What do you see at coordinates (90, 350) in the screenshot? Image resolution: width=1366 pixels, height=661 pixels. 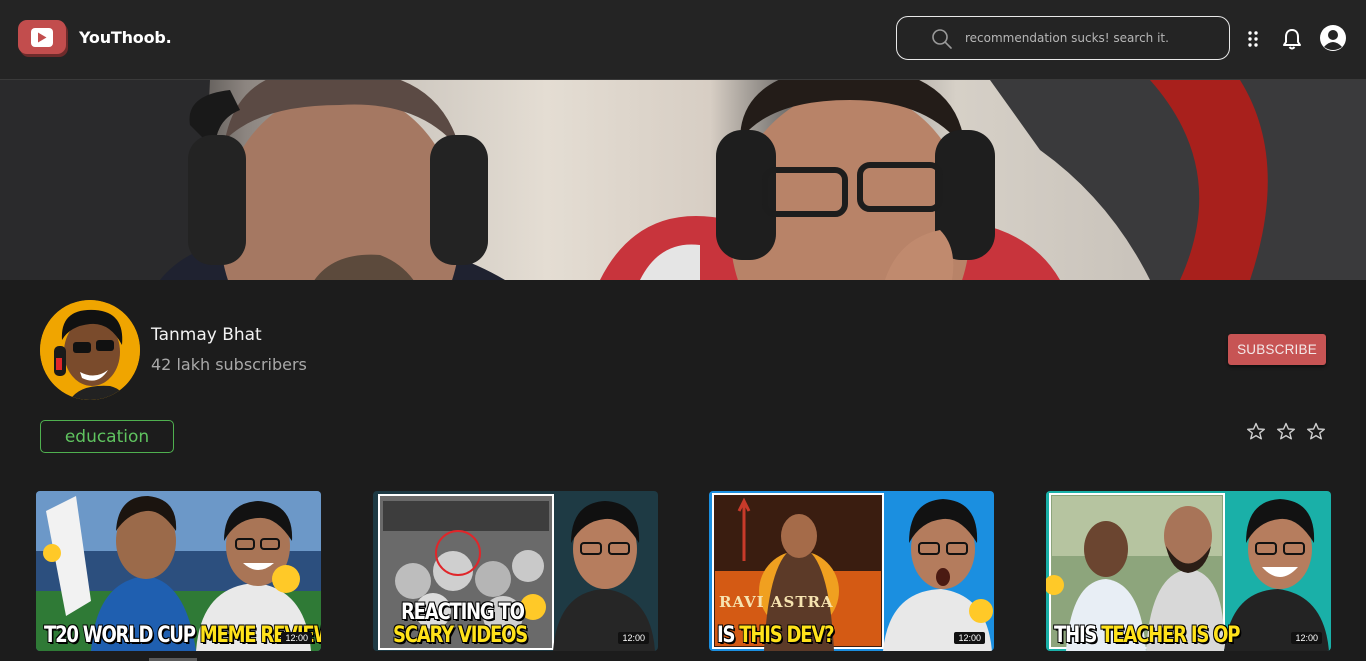 I see `channel-avatar` at bounding box center [90, 350].